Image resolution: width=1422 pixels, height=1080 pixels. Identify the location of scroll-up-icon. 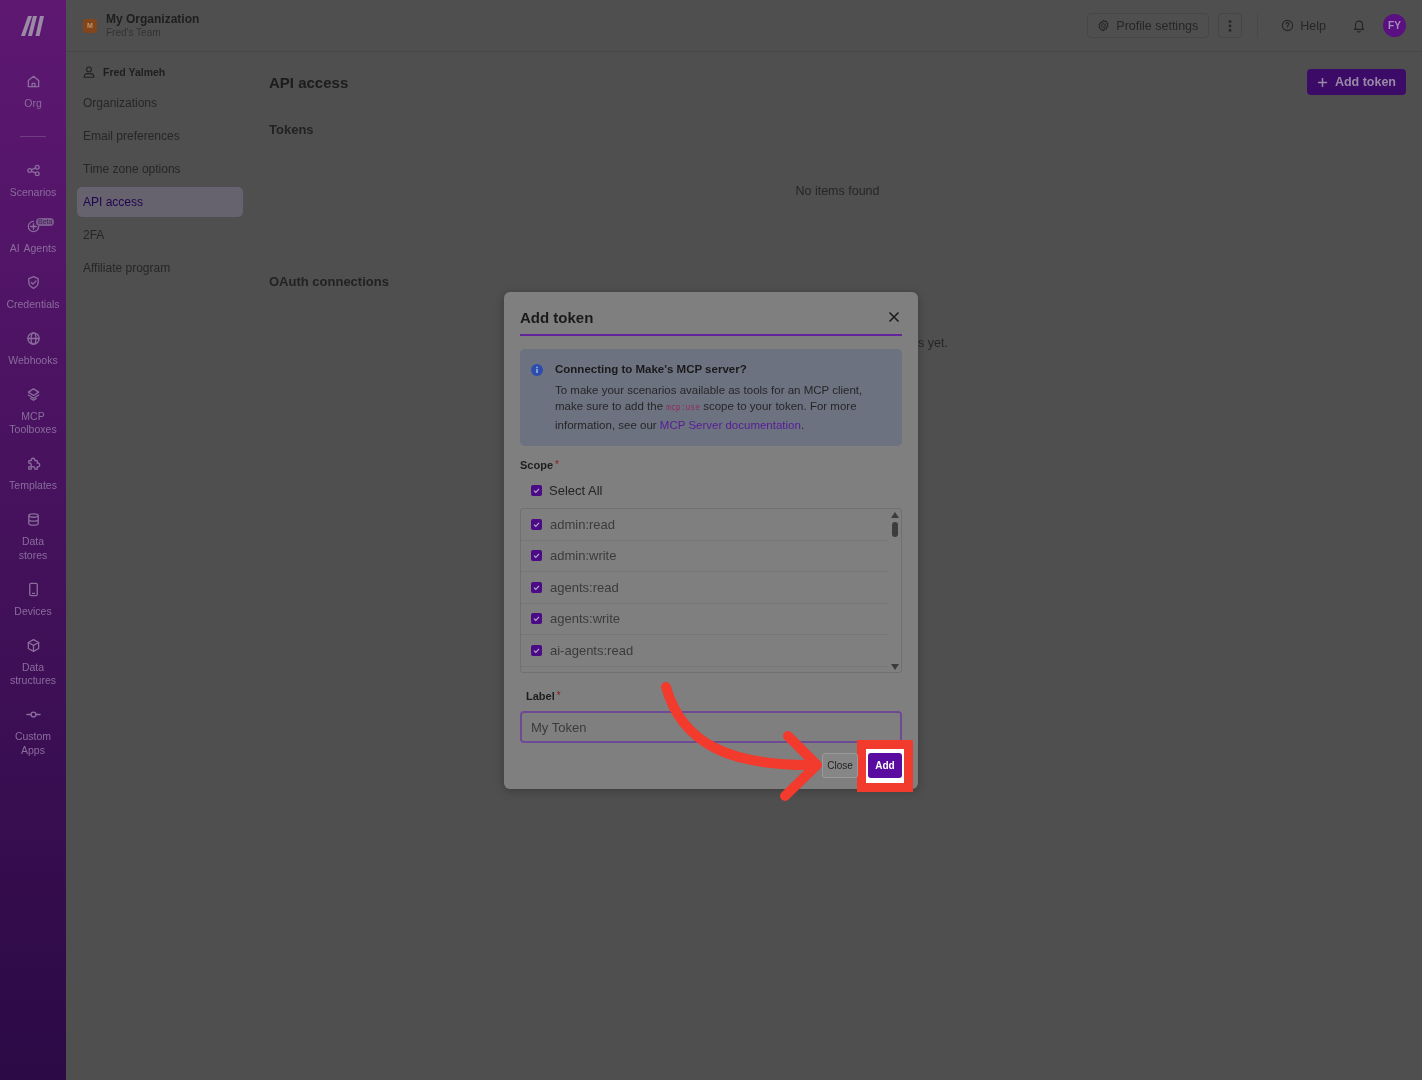
(894, 515).